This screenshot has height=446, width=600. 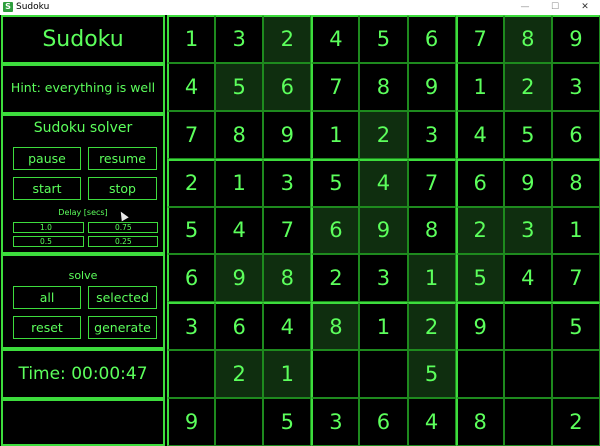 What do you see at coordinates (47, 188) in the screenshot?
I see `start-button: start` at bounding box center [47, 188].